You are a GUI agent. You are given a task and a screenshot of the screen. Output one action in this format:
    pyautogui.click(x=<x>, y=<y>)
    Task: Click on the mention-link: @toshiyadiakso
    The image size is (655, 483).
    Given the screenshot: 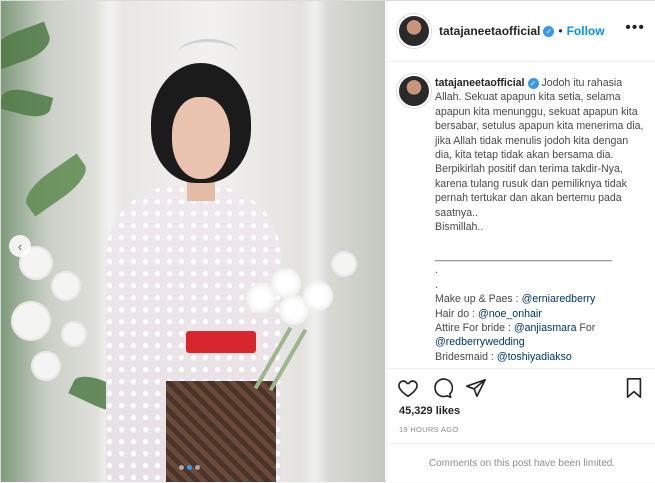 What is the action you would take?
    pyautogui.click(x=534, y=357)
    